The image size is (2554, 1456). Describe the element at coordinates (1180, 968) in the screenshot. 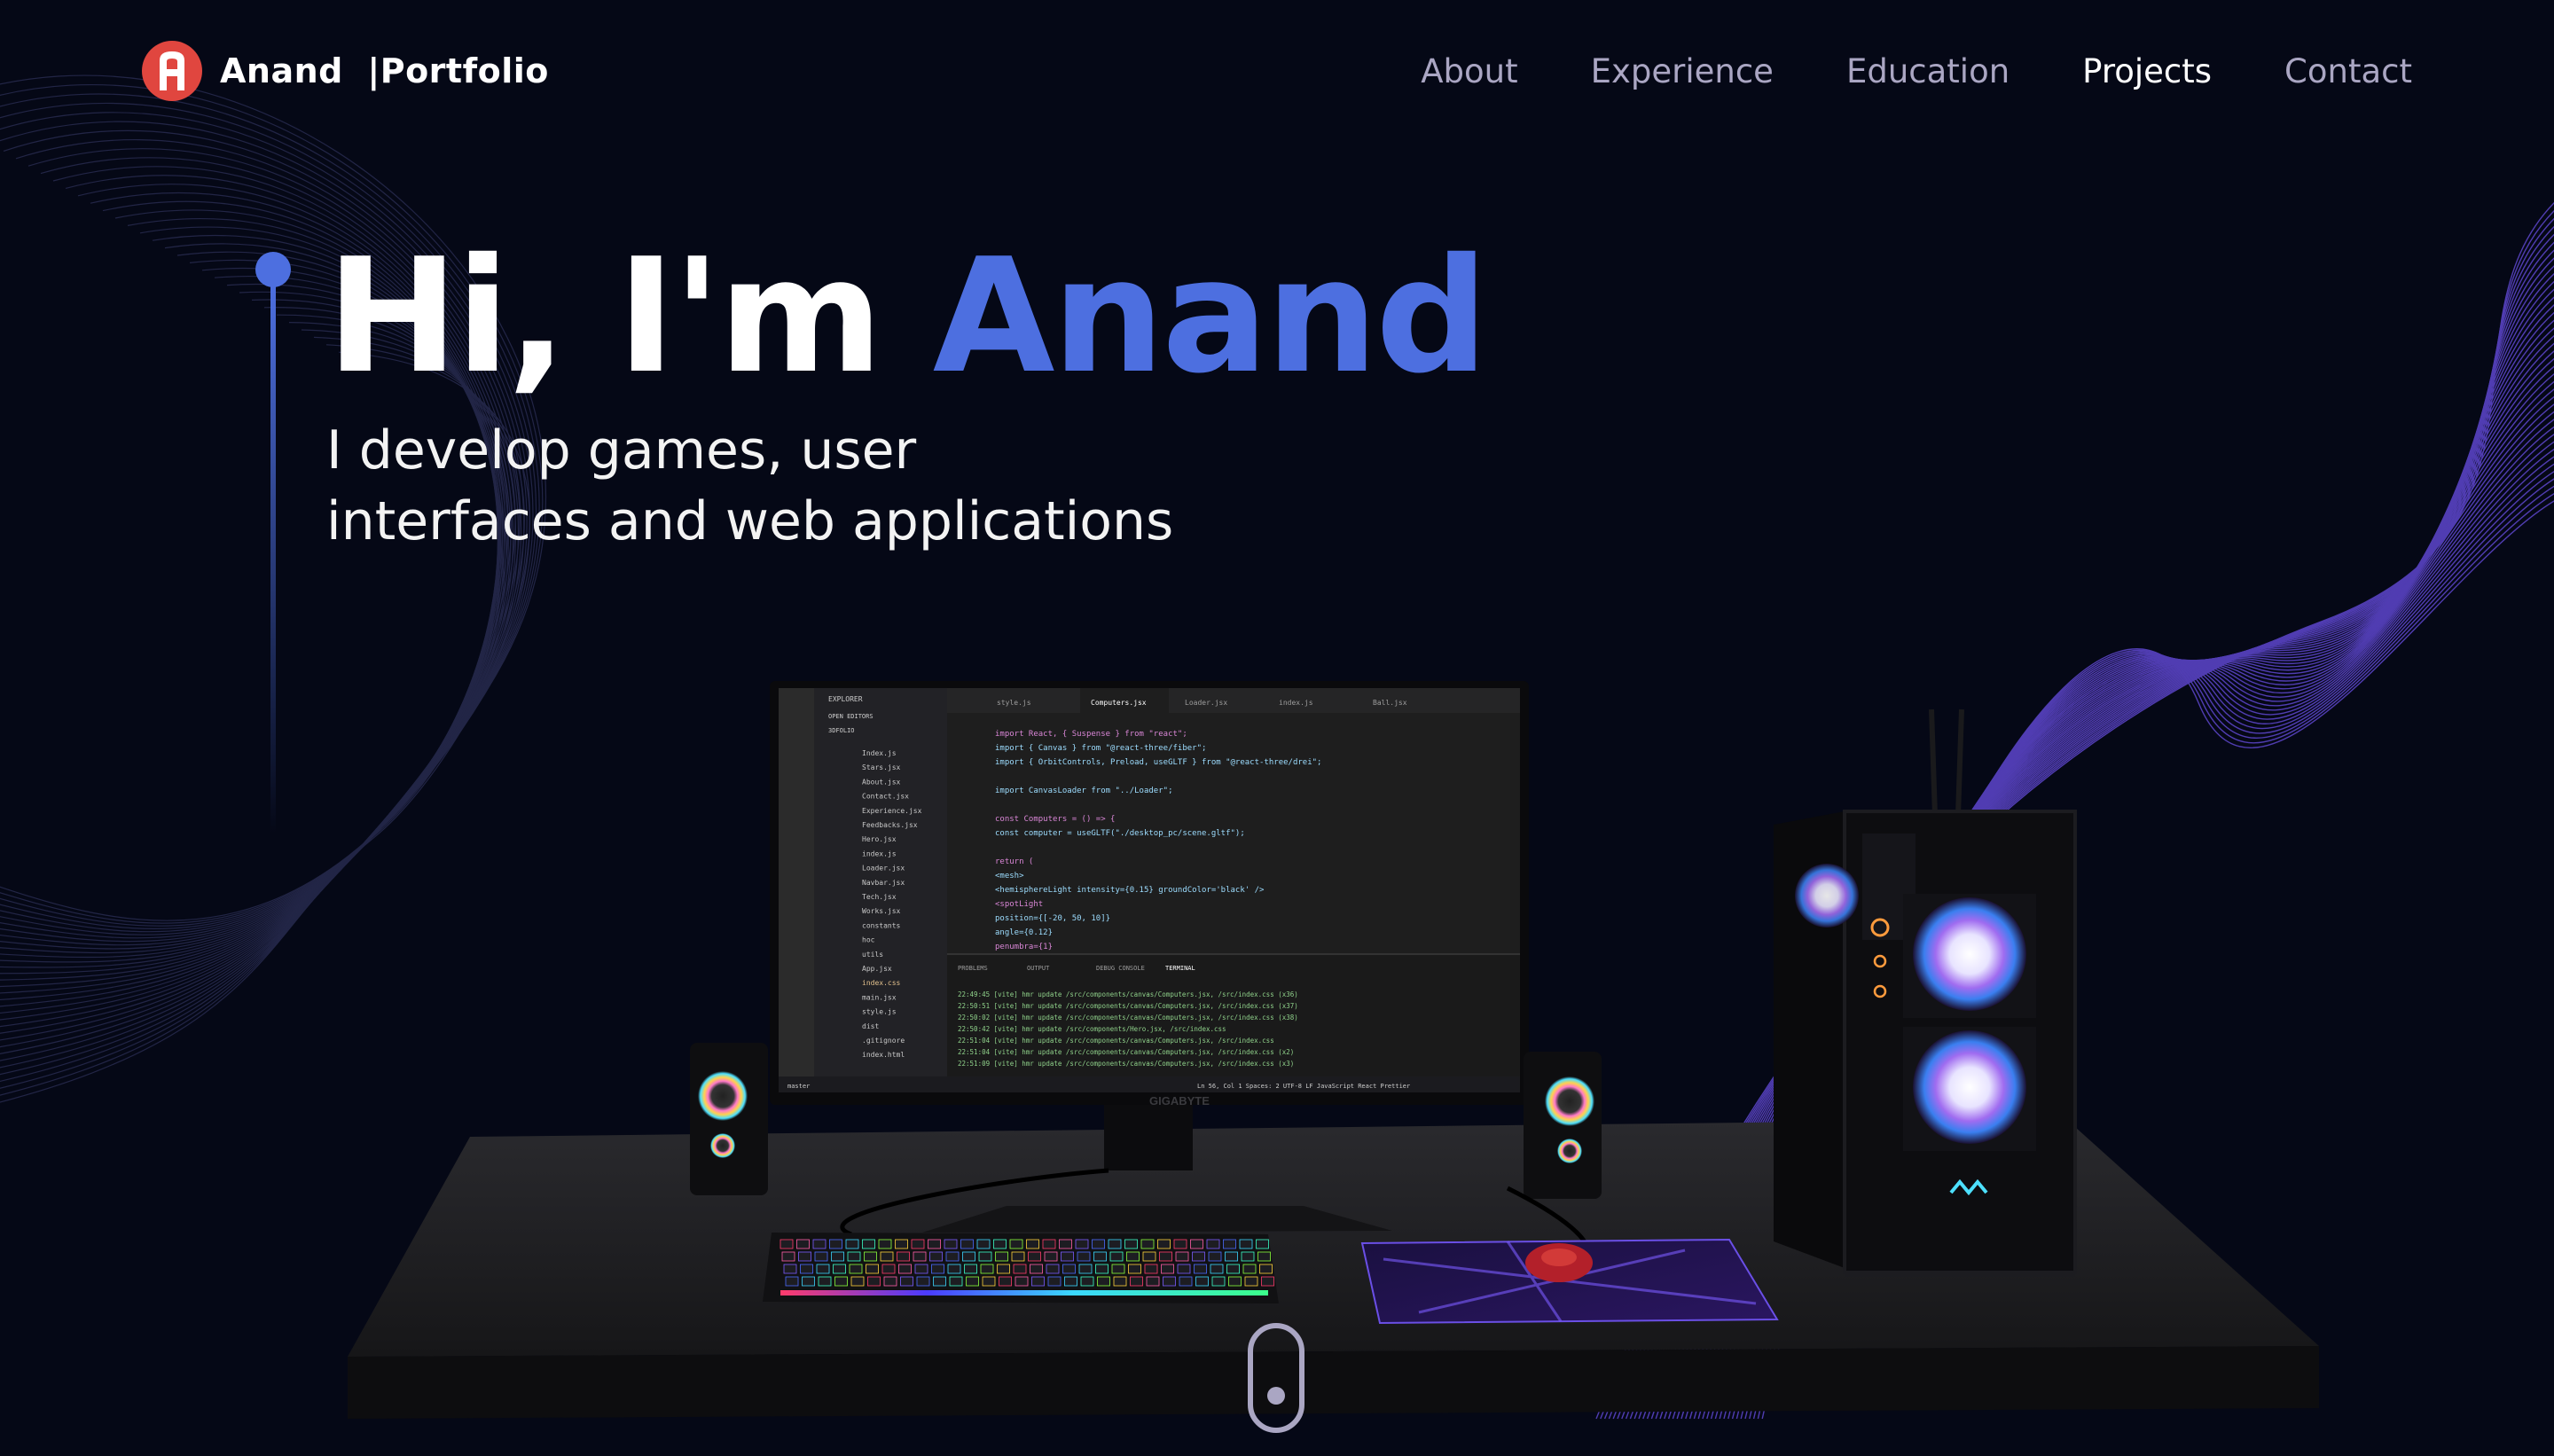

I see `panel-tab: TERMINAL` at that location.